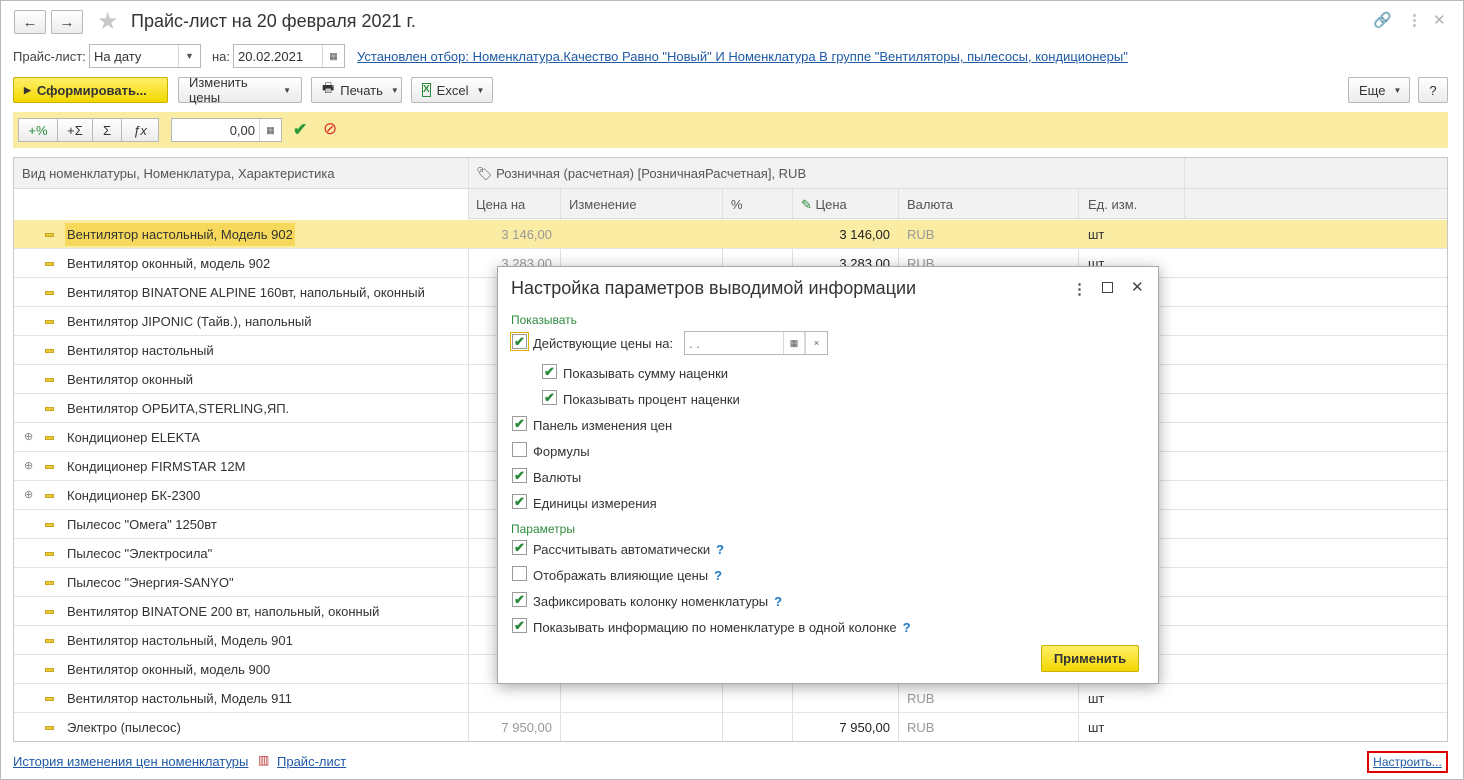 This screenshot has height=780, width=1464. What do you see at coordinates (226, 130) in the screenshot?
I see `price-change-value-field: 0,00 ▦` at bounding box center [226, 130].